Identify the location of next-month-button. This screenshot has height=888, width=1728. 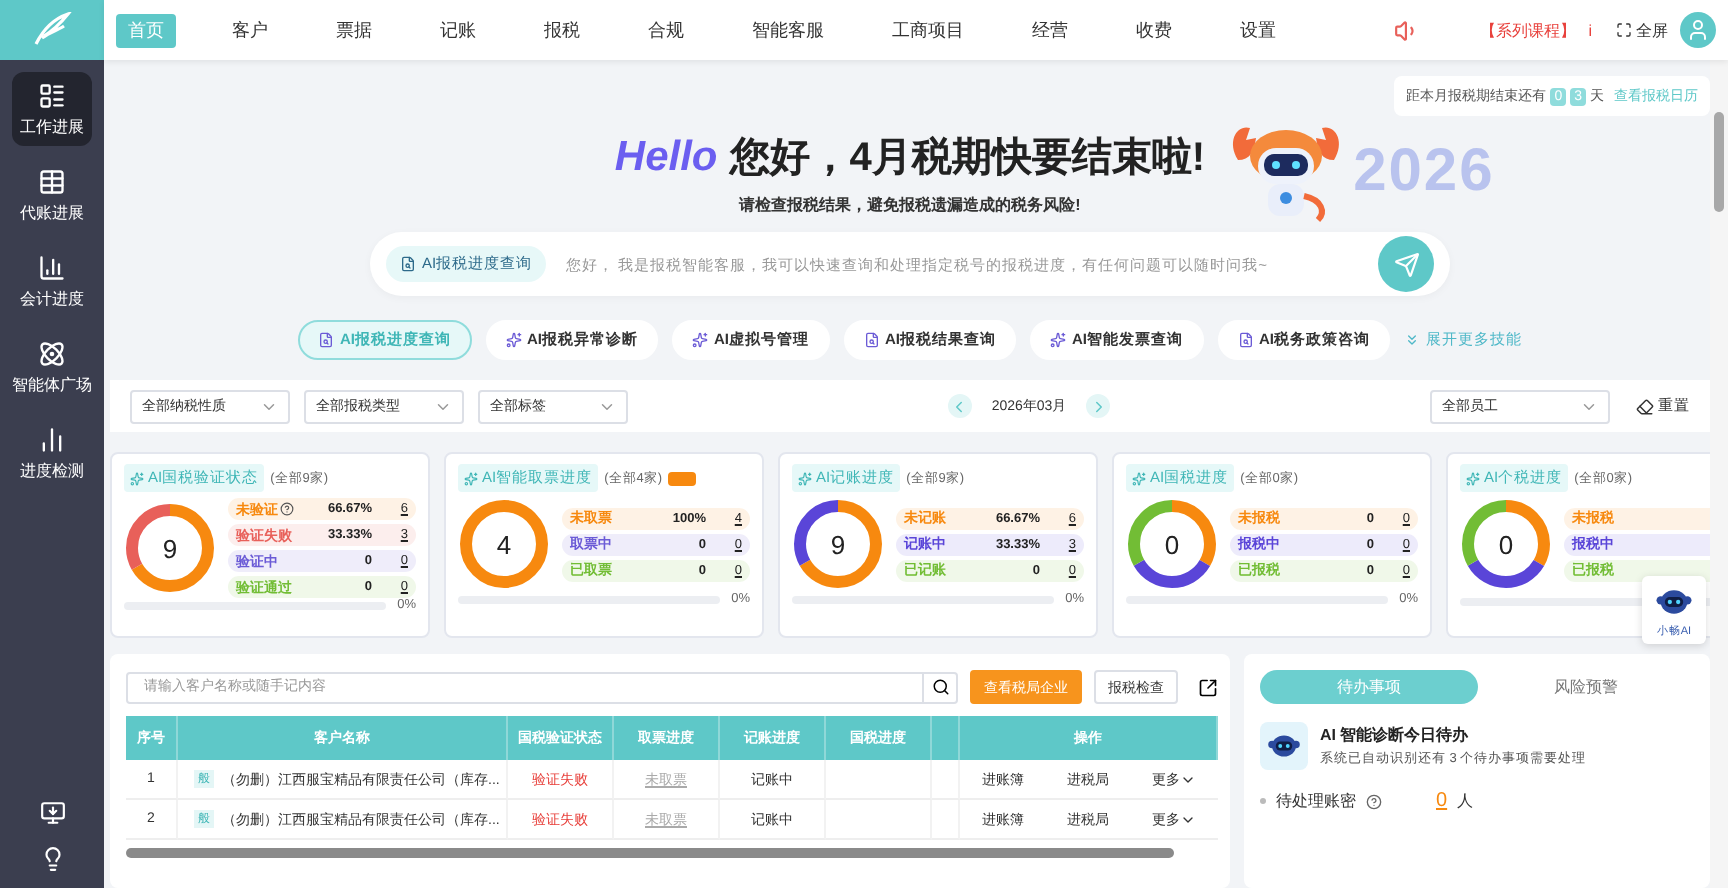
(1098, 406).